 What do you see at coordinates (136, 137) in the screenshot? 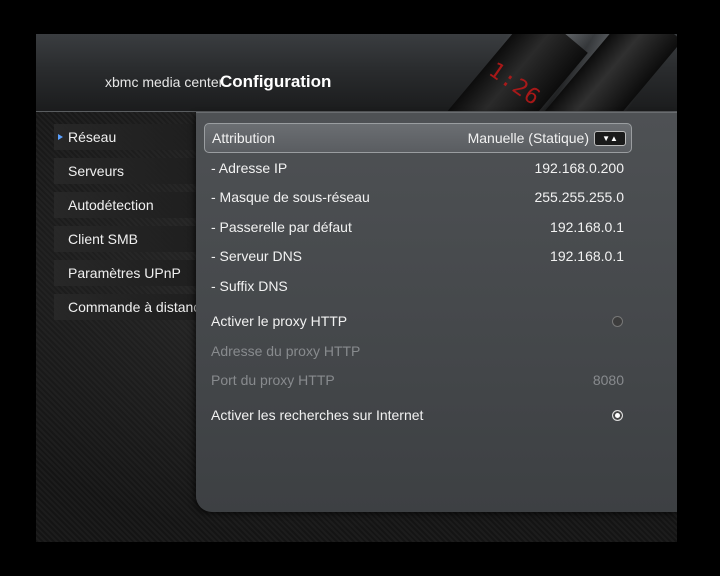
I see `sidebar-item-network: Réseau` at bounding box center [136, 137].